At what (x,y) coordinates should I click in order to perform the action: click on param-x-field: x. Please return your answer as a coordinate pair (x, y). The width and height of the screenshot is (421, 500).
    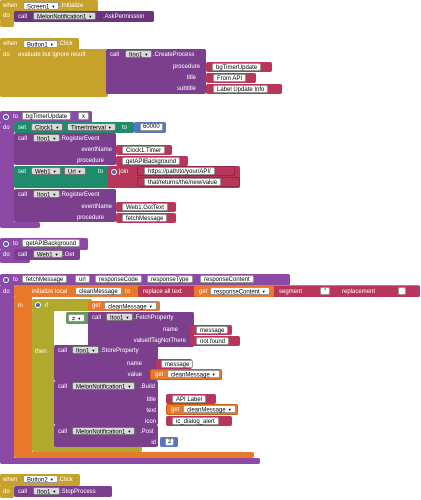
    Looking at the image, I should click on (83, 116).